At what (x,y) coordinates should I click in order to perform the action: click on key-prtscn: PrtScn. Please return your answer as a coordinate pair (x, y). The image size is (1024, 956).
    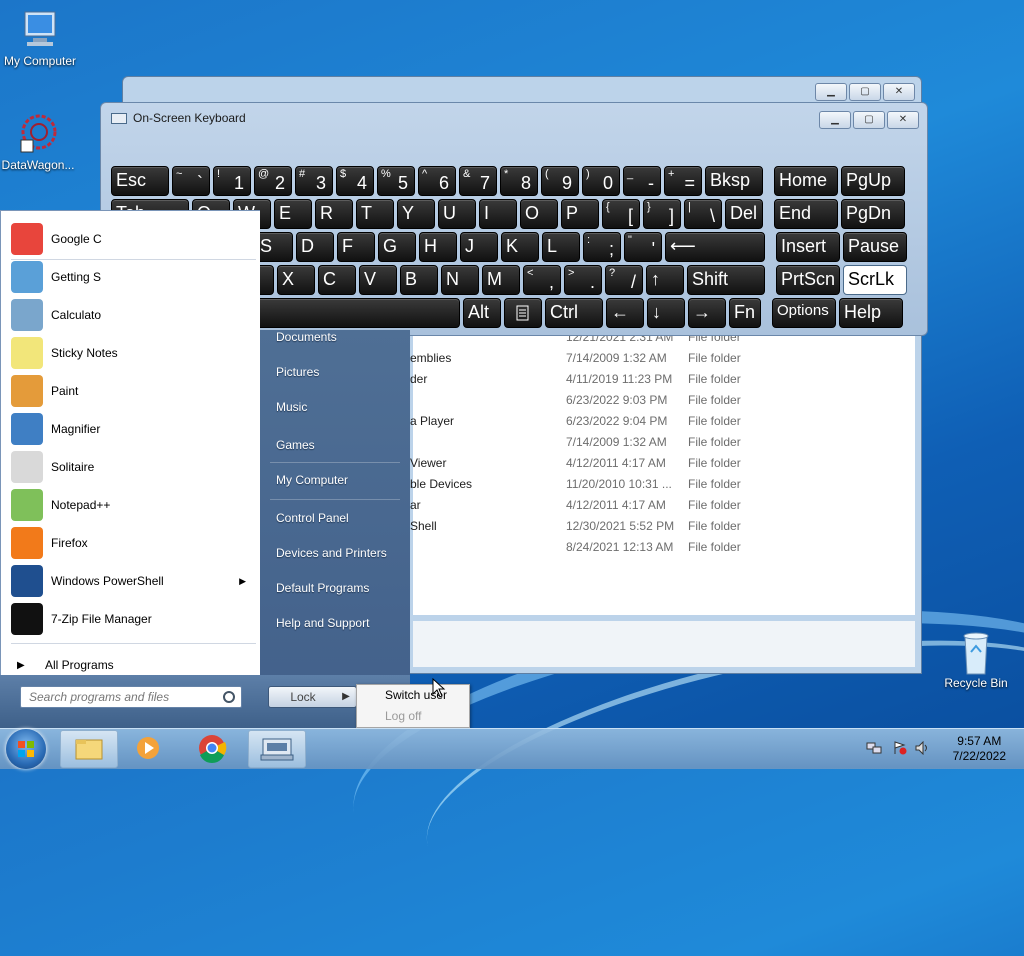
    Looking at the image, I should click on (808, 280).